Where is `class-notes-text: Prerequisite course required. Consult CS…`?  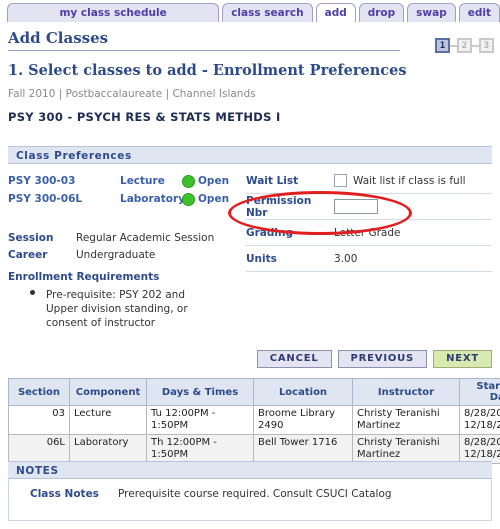
class-notes-text: Prerequisite course required. Consult CS… is located at coordinates (255, 494).